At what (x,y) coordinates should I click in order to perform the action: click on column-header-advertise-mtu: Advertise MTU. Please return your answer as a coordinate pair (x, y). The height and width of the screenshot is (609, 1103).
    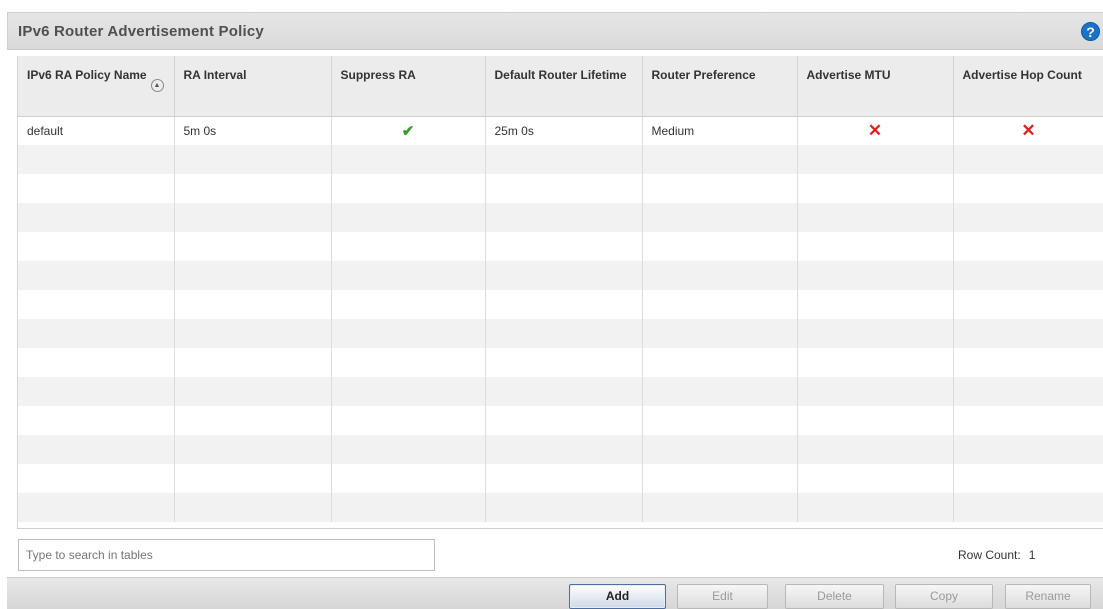
    Looking at the image, I should click on (875, 86).